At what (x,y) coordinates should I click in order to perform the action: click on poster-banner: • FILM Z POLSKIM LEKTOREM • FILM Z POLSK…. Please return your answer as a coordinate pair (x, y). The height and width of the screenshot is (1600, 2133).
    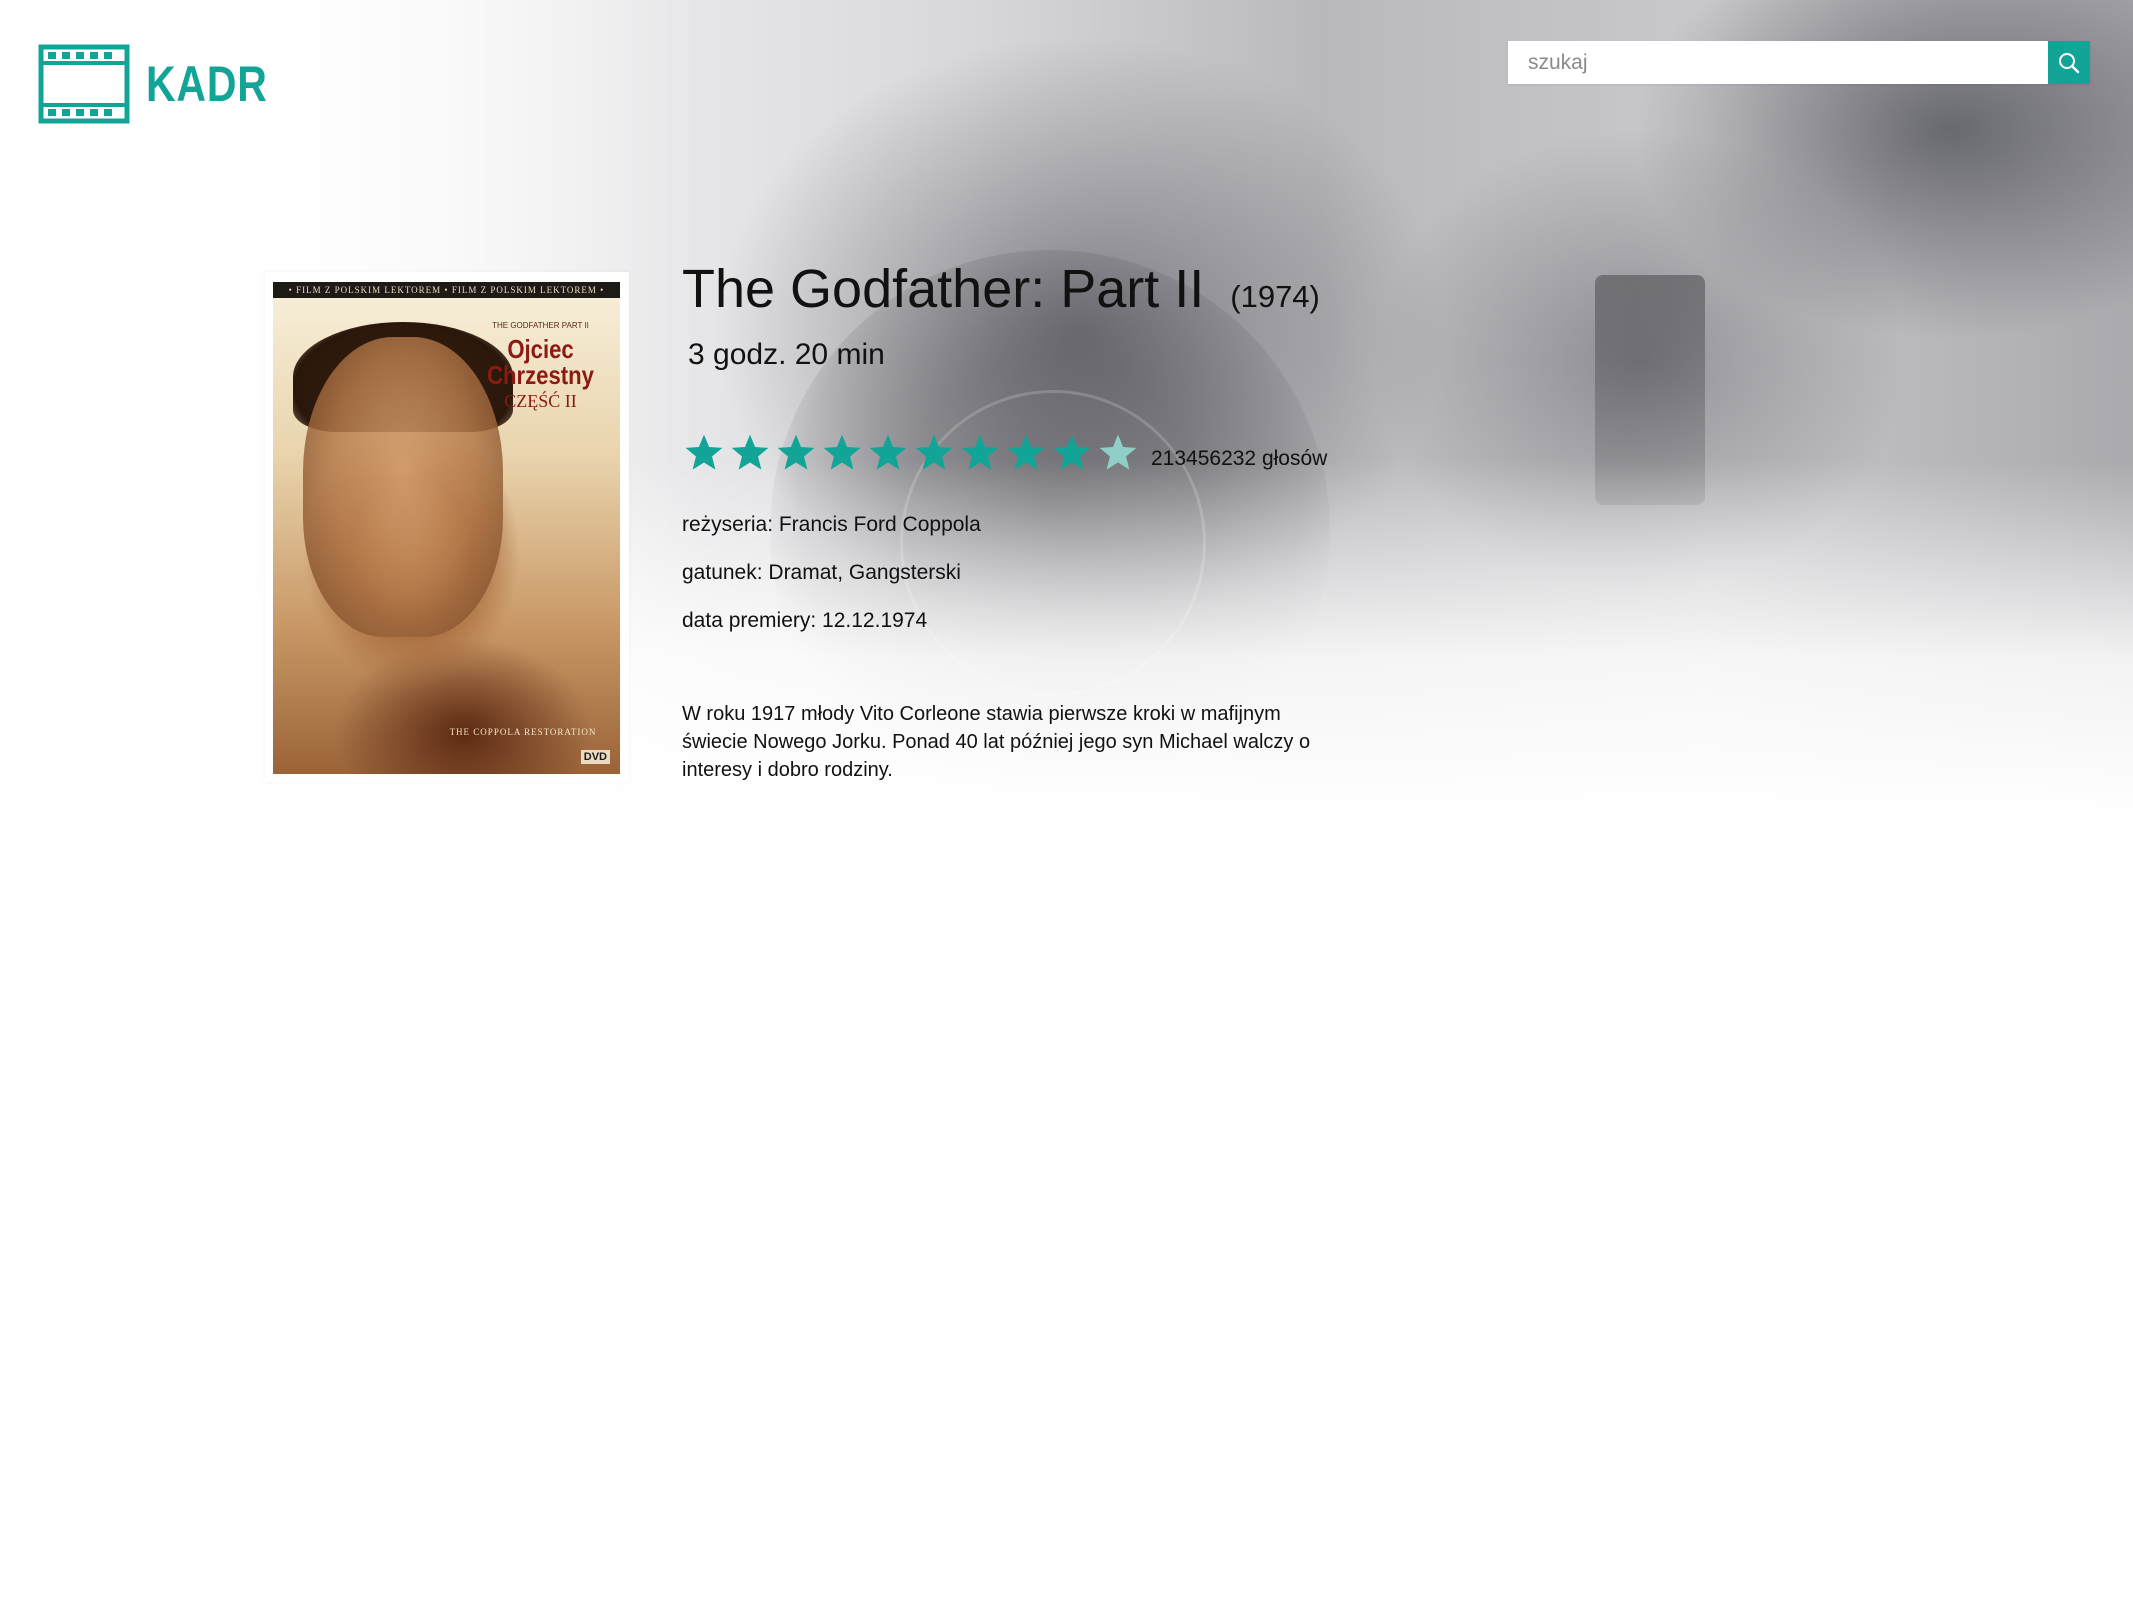
    Looking at the image, I should click on (446, 290).